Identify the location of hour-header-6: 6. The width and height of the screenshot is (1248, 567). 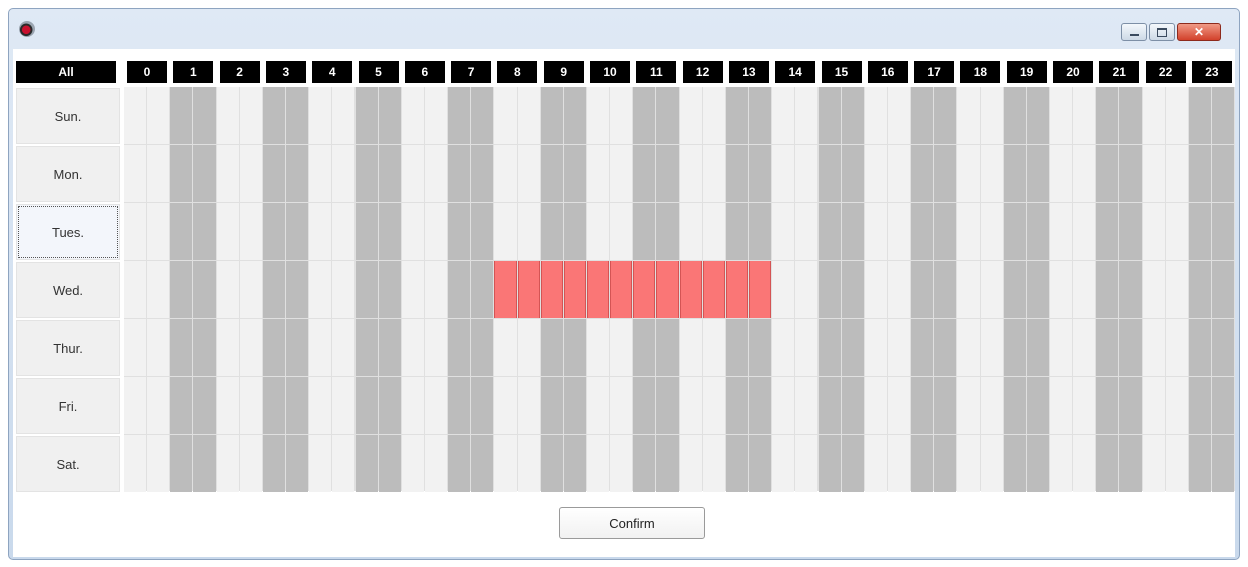
(424, 72).